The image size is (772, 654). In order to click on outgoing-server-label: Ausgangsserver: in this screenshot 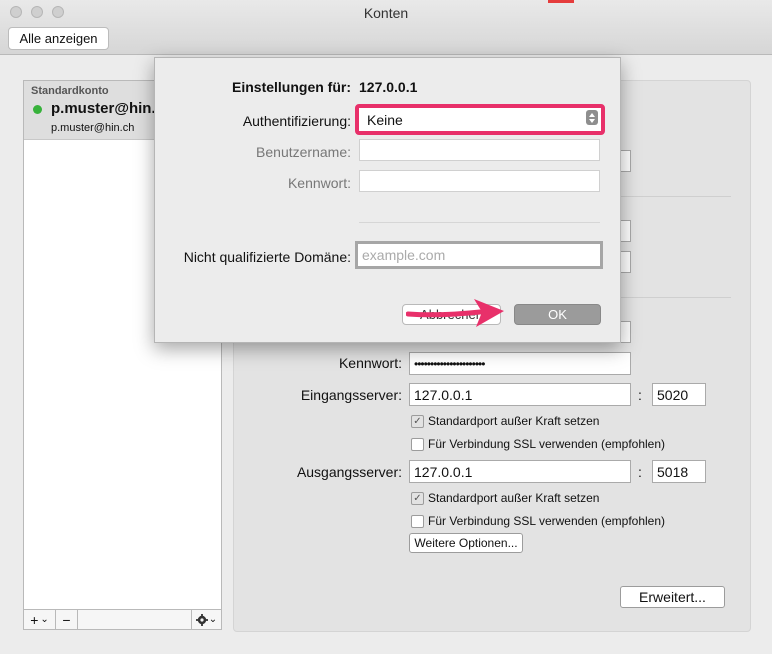, I will do `click(349, 472)`.